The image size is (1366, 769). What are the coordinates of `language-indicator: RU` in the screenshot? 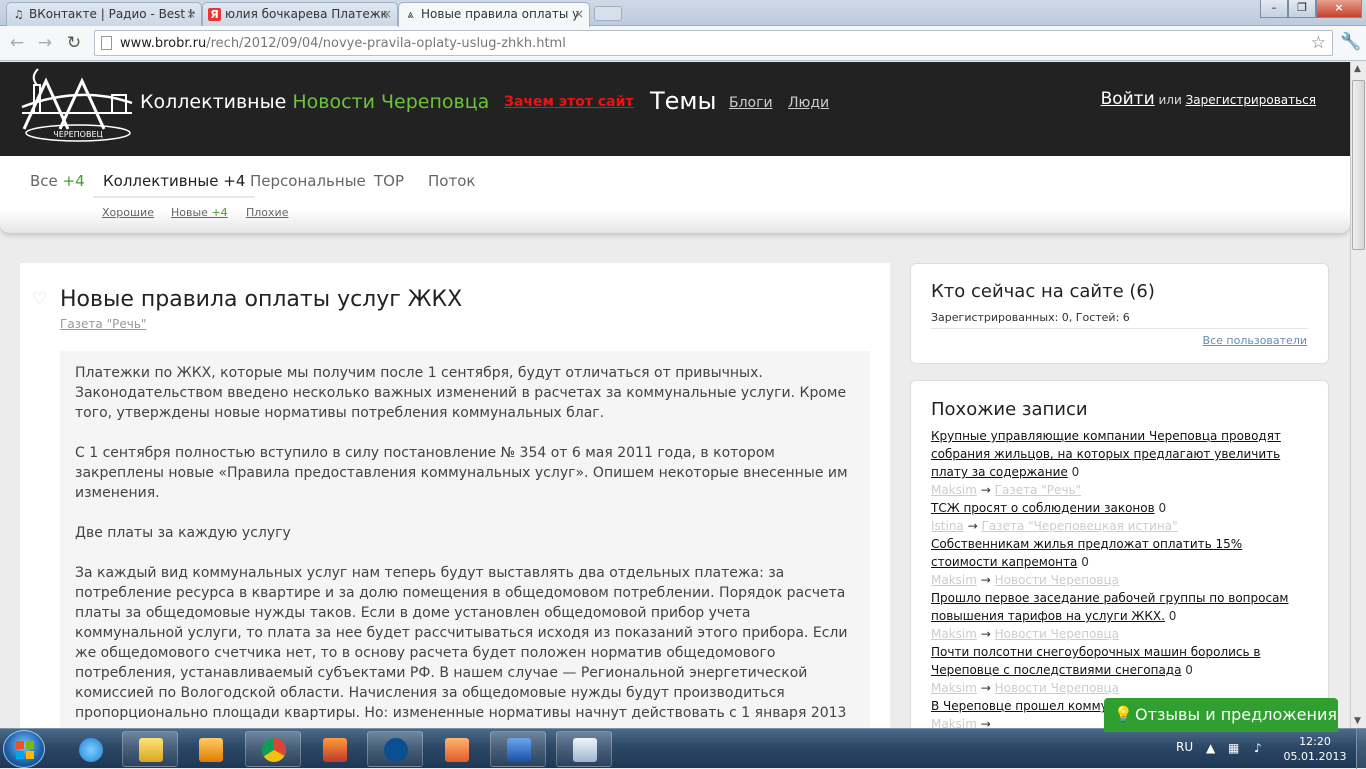 It's located at (1184, 747).